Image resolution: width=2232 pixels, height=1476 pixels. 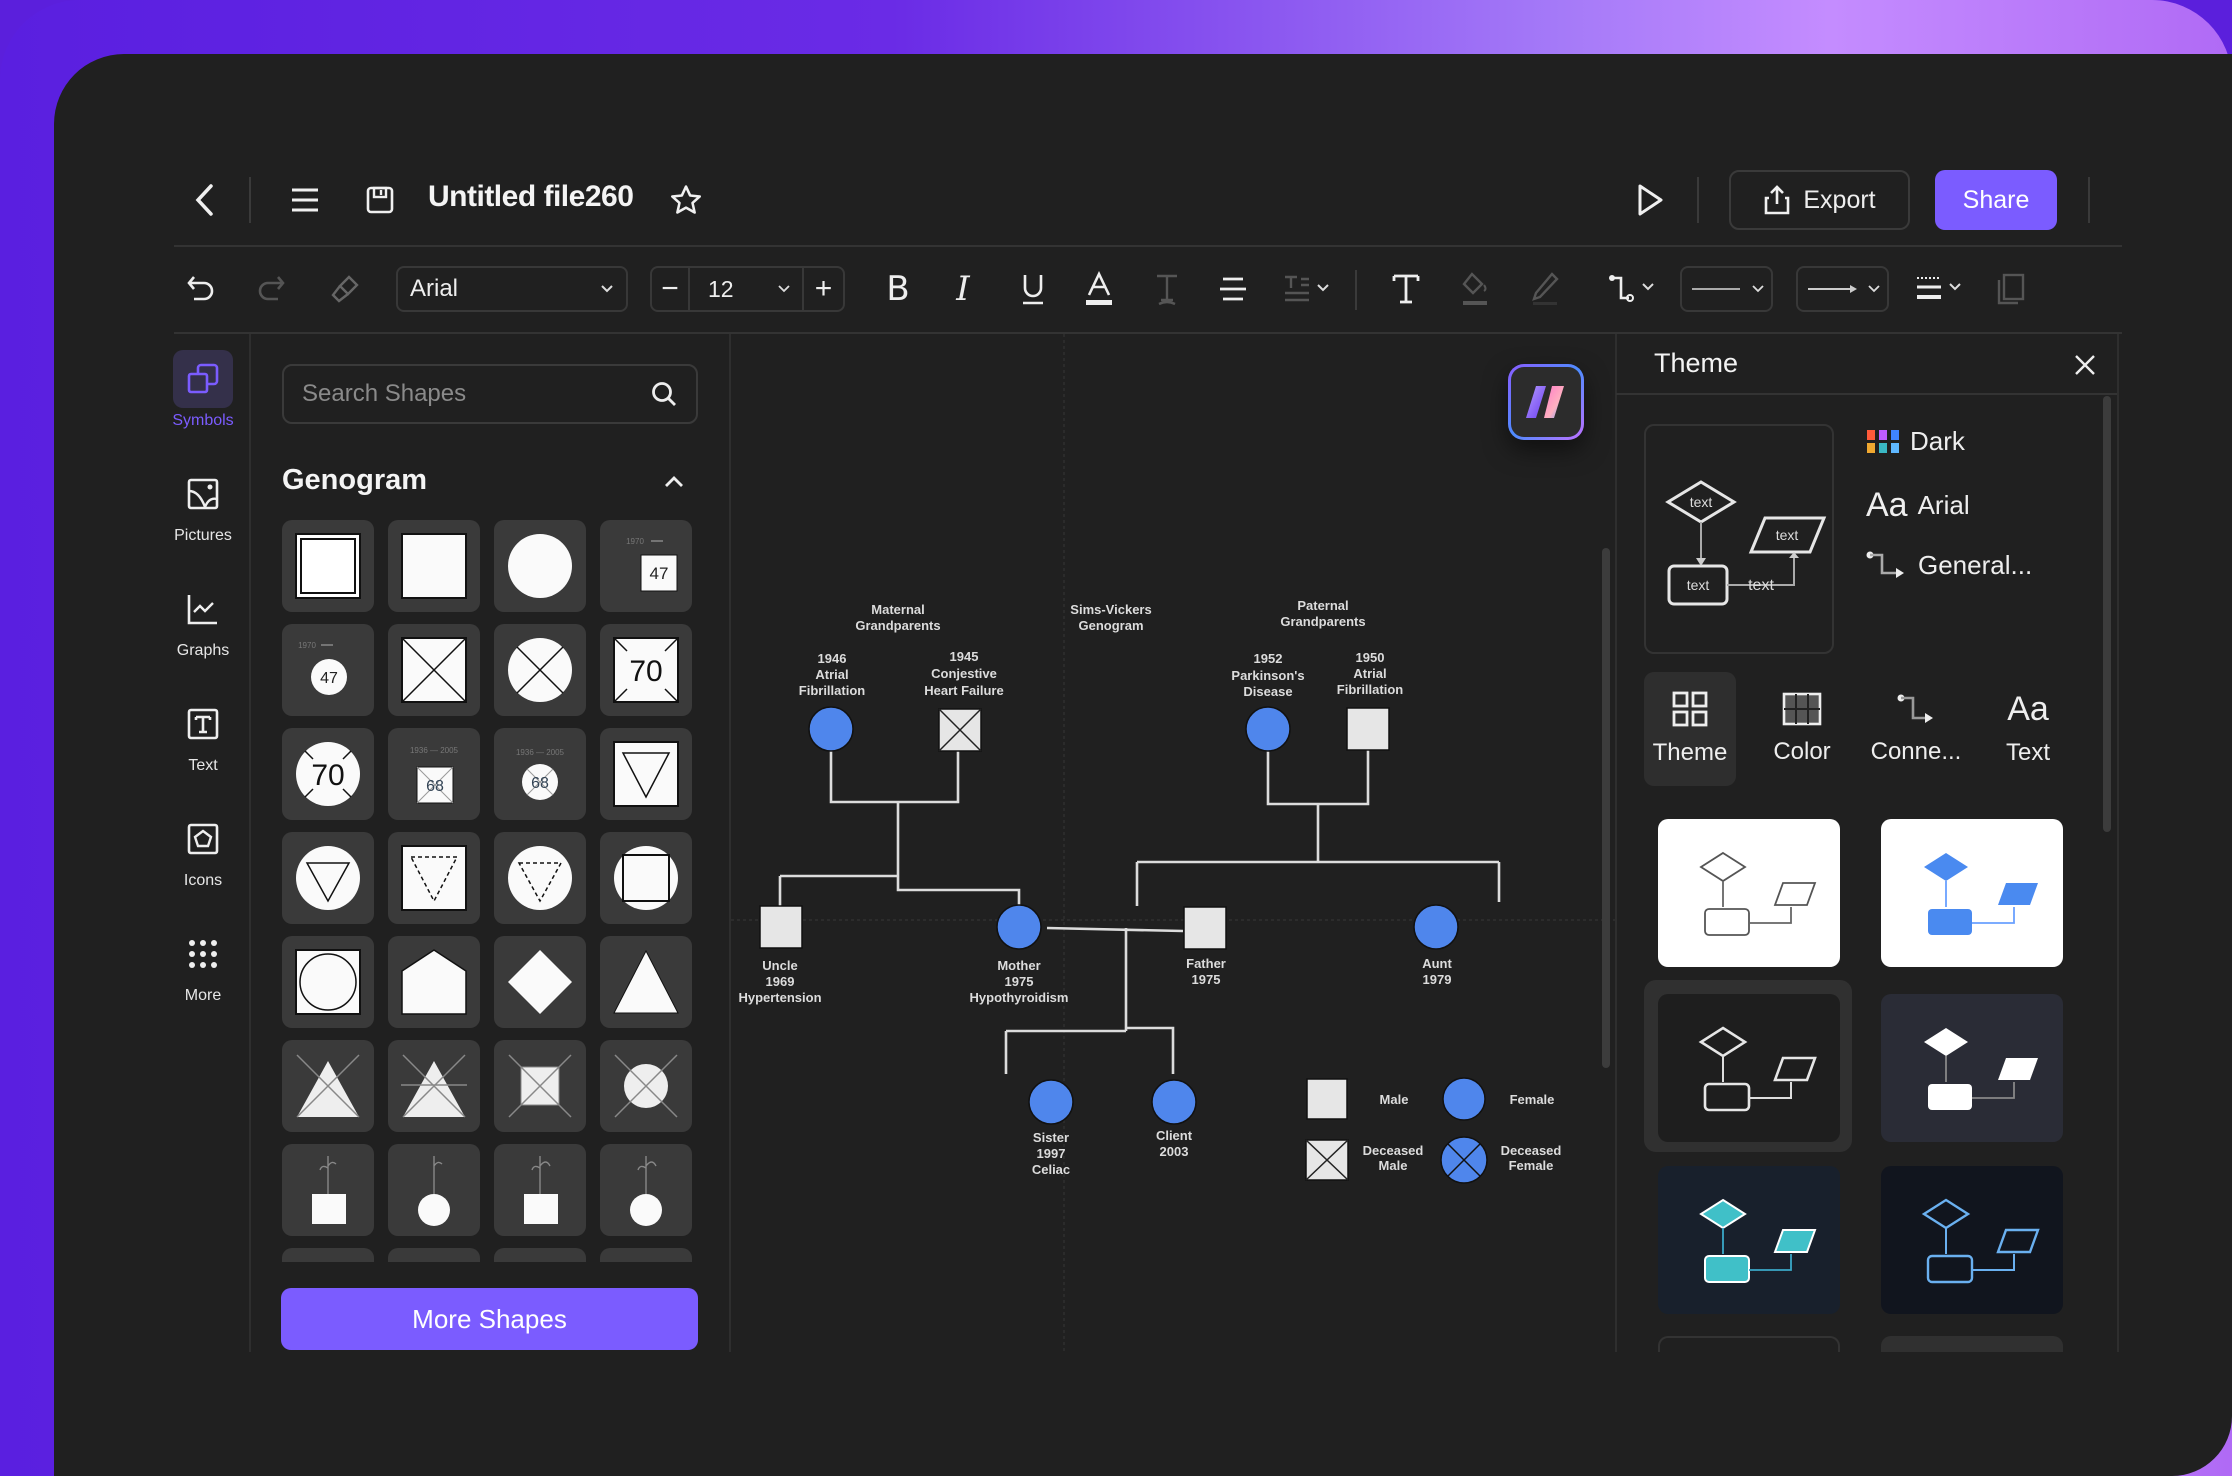 What do you see at coordinates (1545, 289) in the screenshot?
I see `line-color-button` at bounding box center [1545, 289].